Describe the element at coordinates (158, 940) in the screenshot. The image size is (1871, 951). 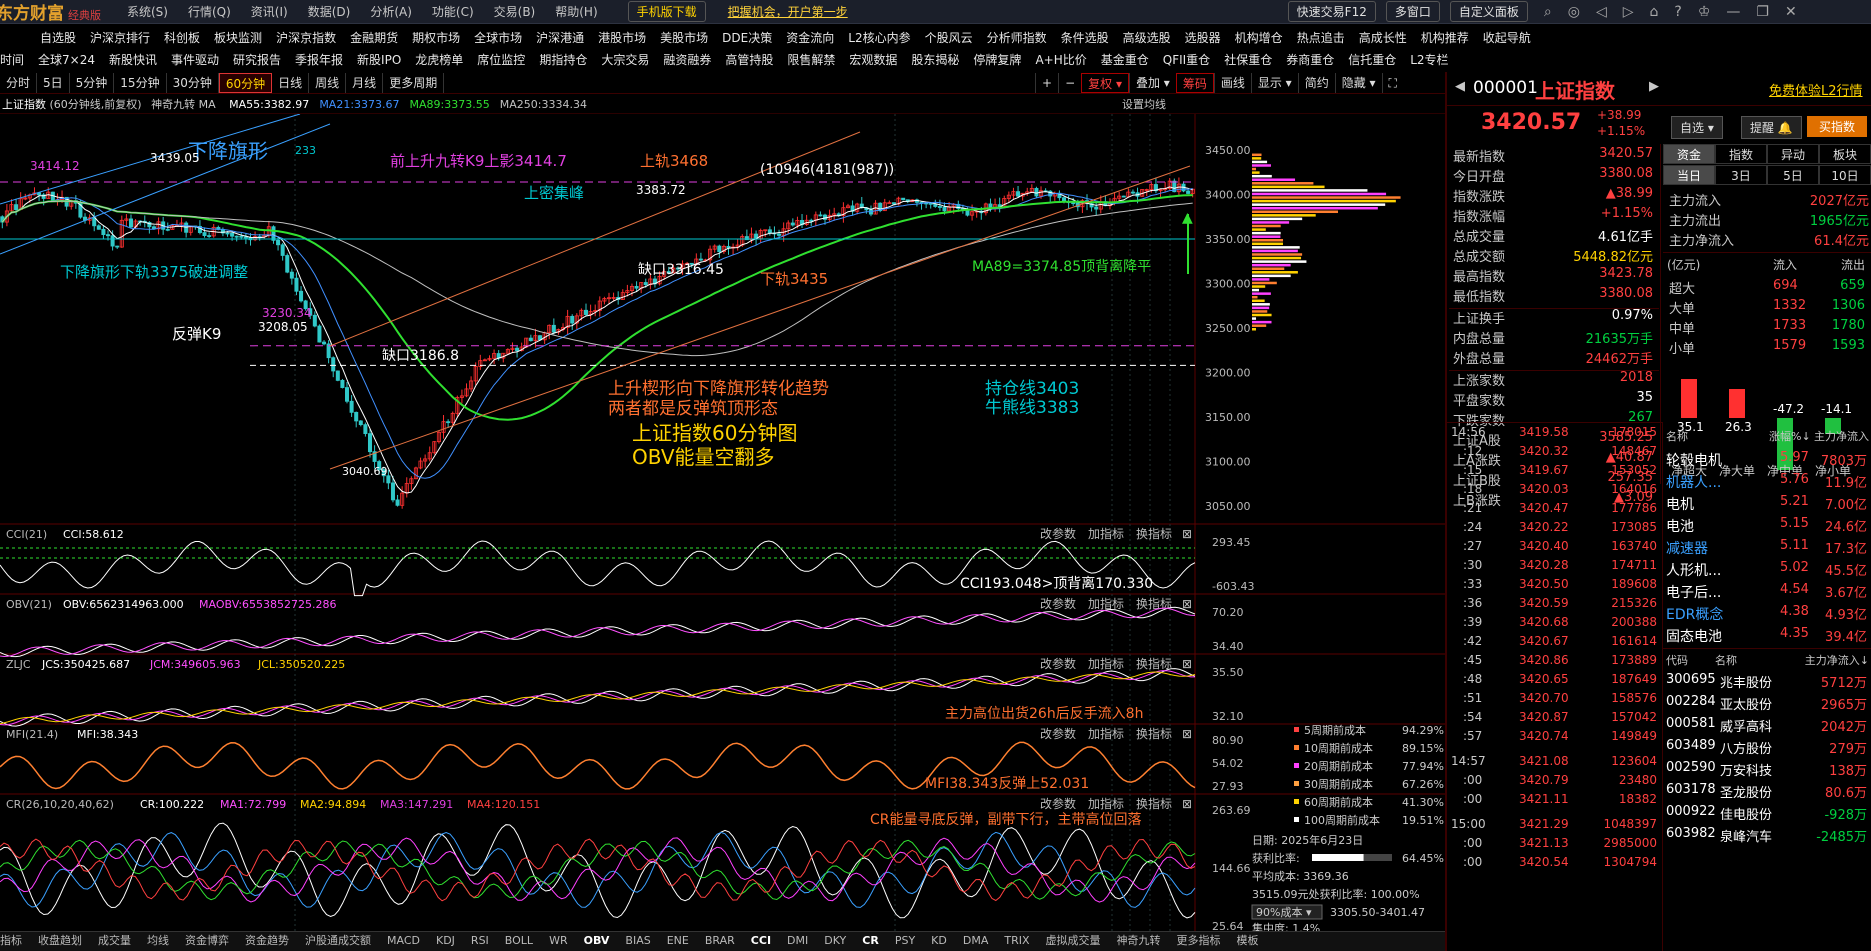
I see `indicator-tab: 均线` at that location.